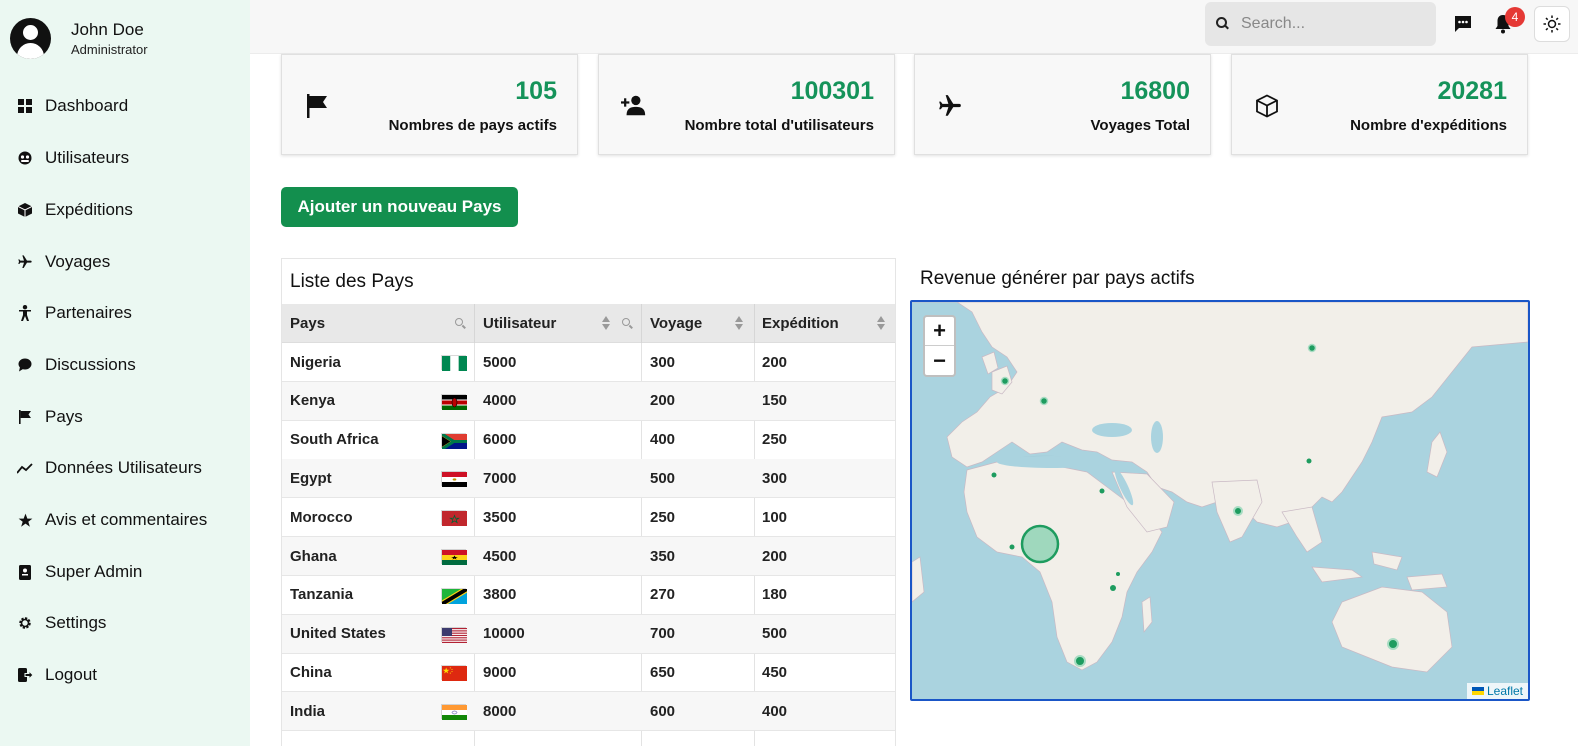 The width and height of the screenshot is (1578, 746). Describe the element at coordinates (322, 595) in the screenshot. I see `cell-country: Tanzania` at that location.